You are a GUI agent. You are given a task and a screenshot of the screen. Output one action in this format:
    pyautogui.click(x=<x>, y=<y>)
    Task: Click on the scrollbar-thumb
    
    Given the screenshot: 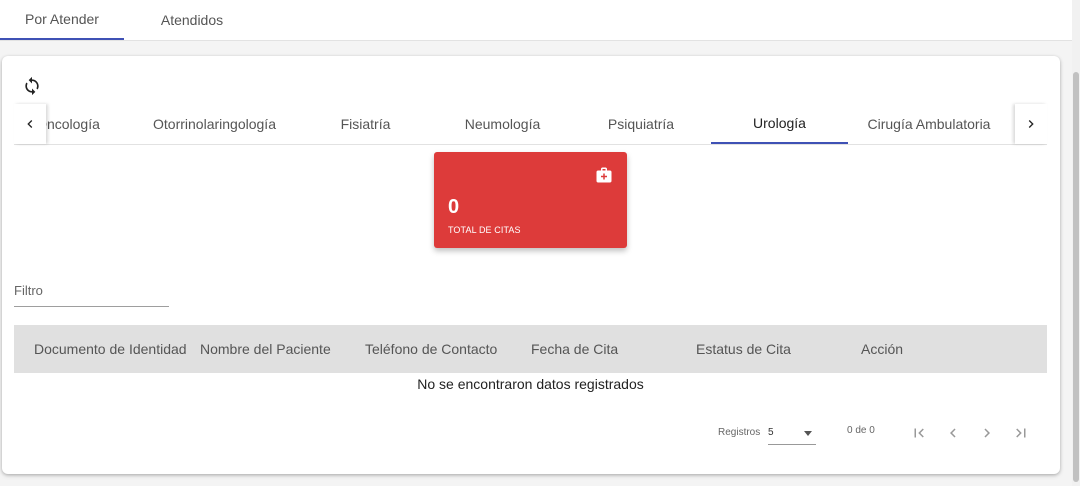 What is the action you would take?
    pyautogui.click(x=1076, y=277)
    